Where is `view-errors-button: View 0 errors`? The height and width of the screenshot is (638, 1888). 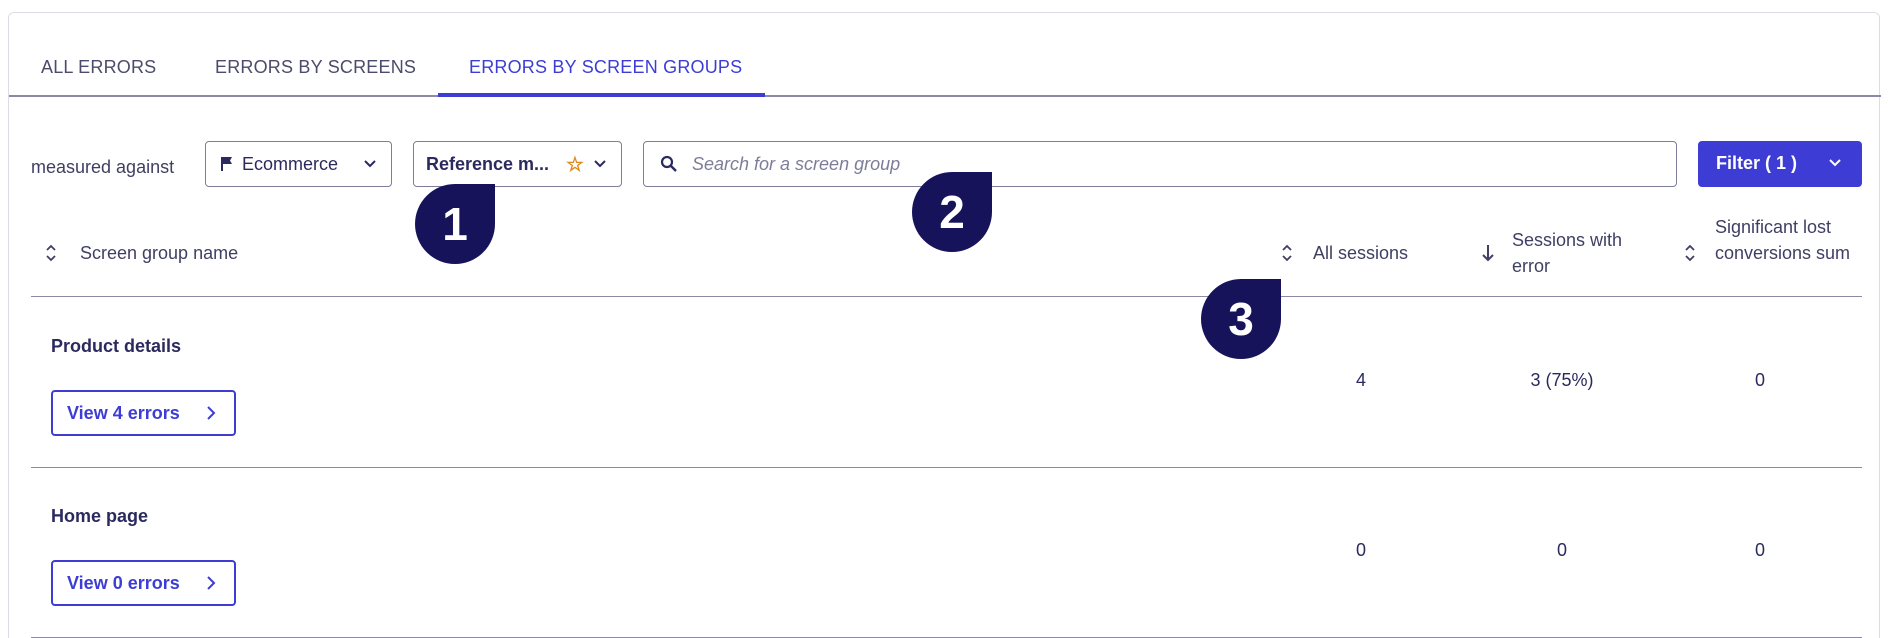
view-errors-button: View 0 errors is located at coordinates (143, 583).